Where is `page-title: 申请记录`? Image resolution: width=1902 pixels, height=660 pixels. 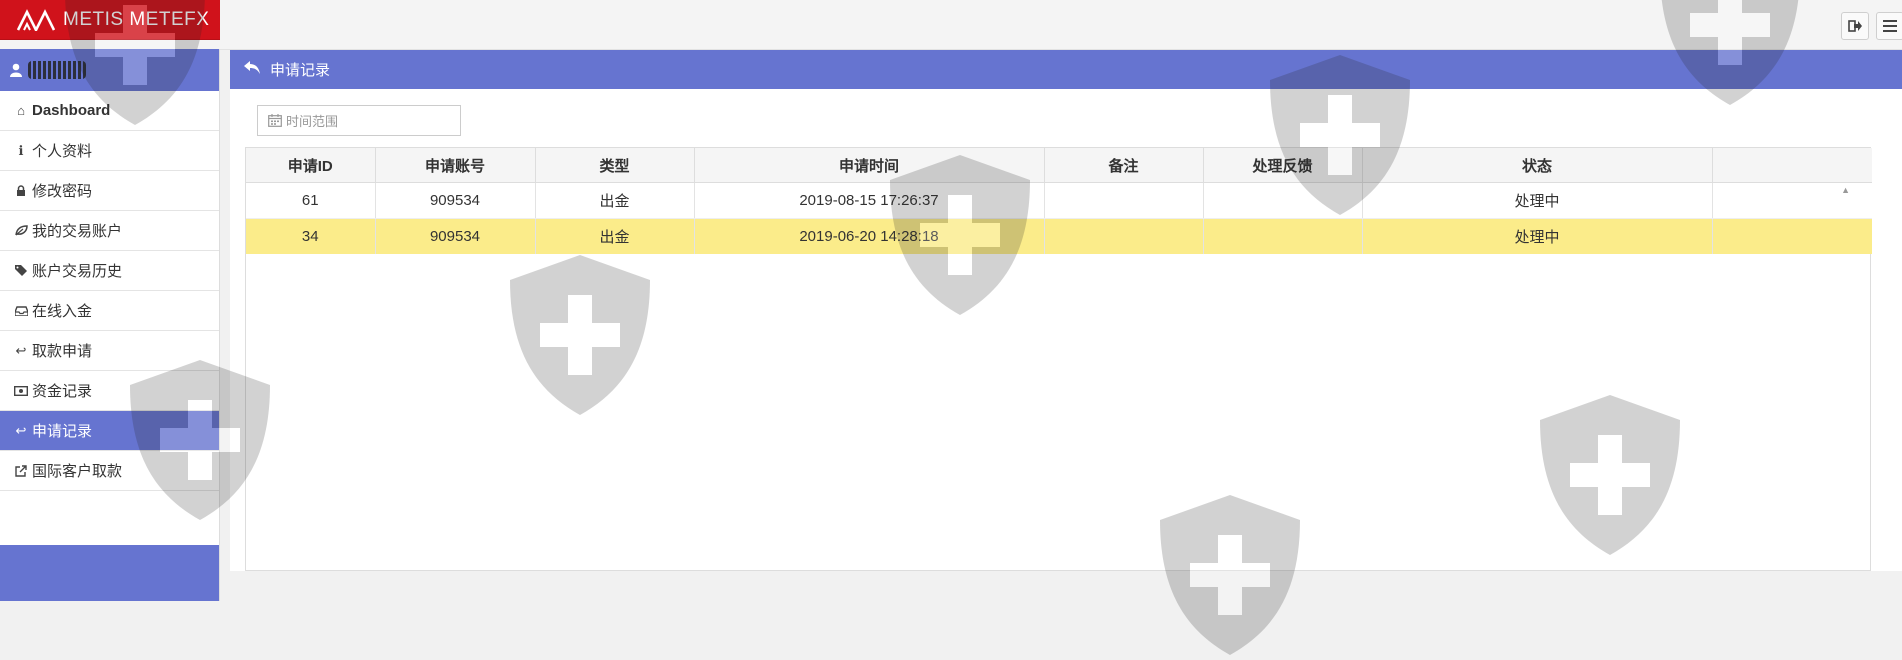
page-title: 申请记录 is located at coordinates (300, 70).